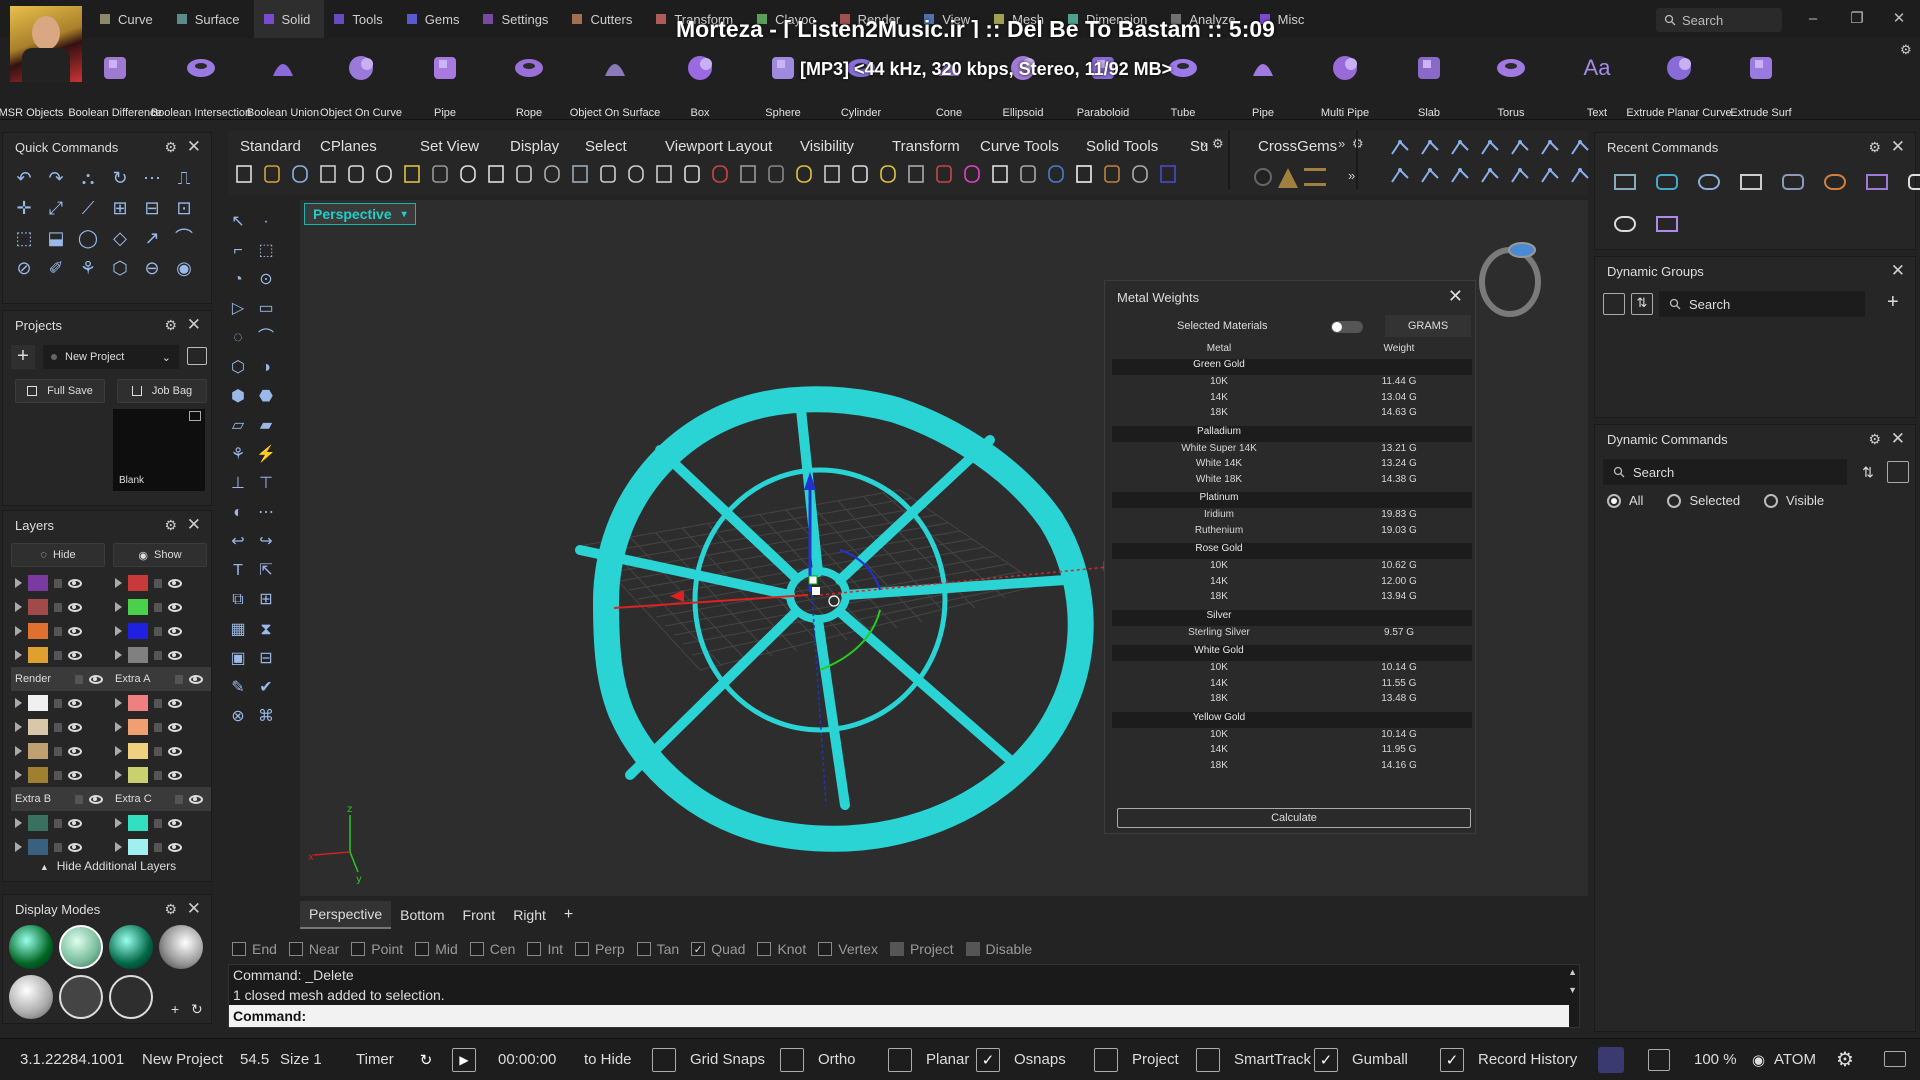 This screenshot has width=1920, height=1080. What do you see at coordinates (1771, 500) in the screenshot?
I see `radio-visible` at bounding box center [1771, 500].